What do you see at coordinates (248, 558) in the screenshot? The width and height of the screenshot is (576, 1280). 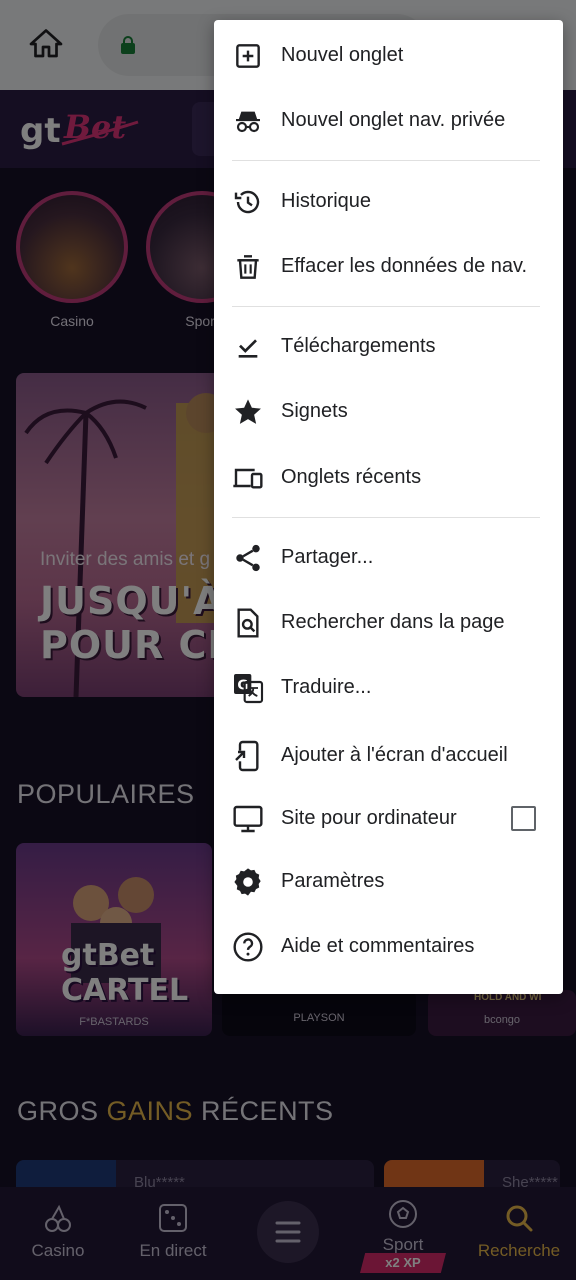 I see `share-icon` at bounding box center [248, 558].